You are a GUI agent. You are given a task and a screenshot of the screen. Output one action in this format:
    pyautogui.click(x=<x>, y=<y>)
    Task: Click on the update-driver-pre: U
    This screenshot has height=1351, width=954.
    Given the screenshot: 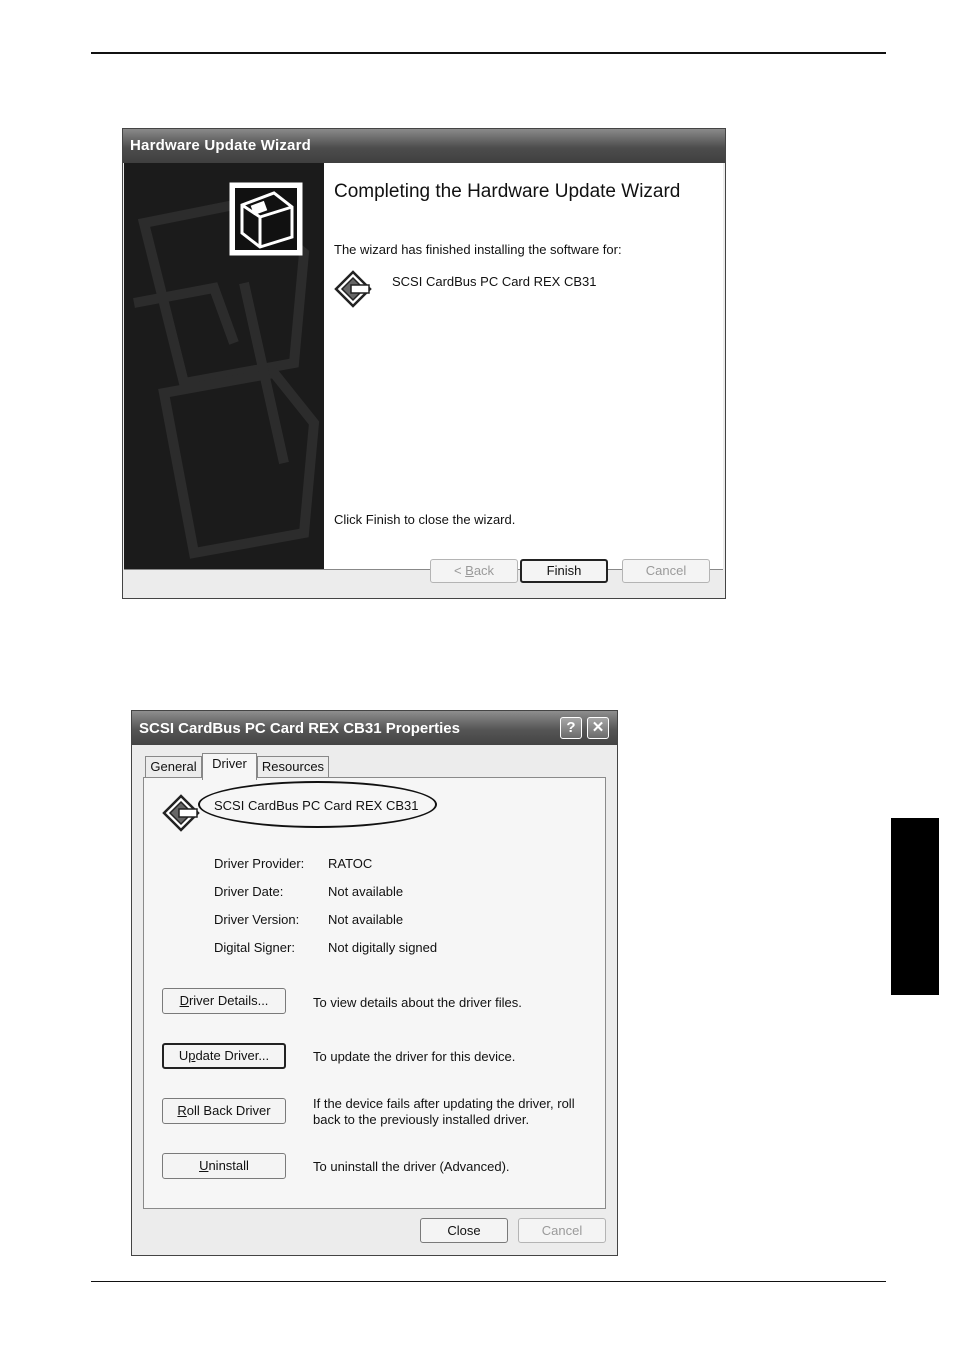 What is the action you would take?
    pyautogui.click(x=183, y=1055)
    